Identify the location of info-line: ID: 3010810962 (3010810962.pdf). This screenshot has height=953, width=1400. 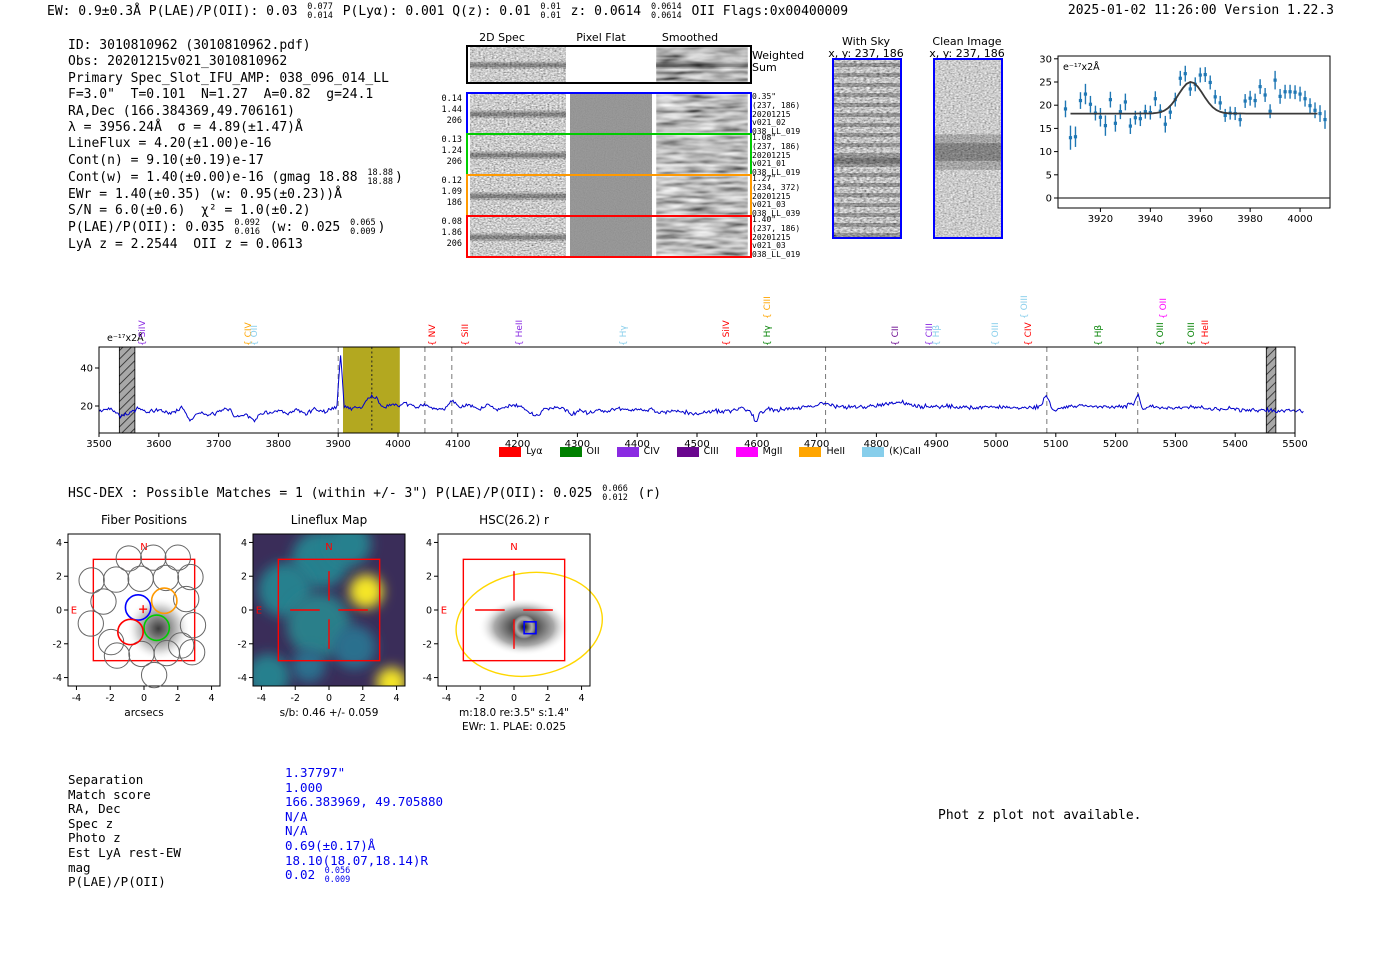
(189, 45).